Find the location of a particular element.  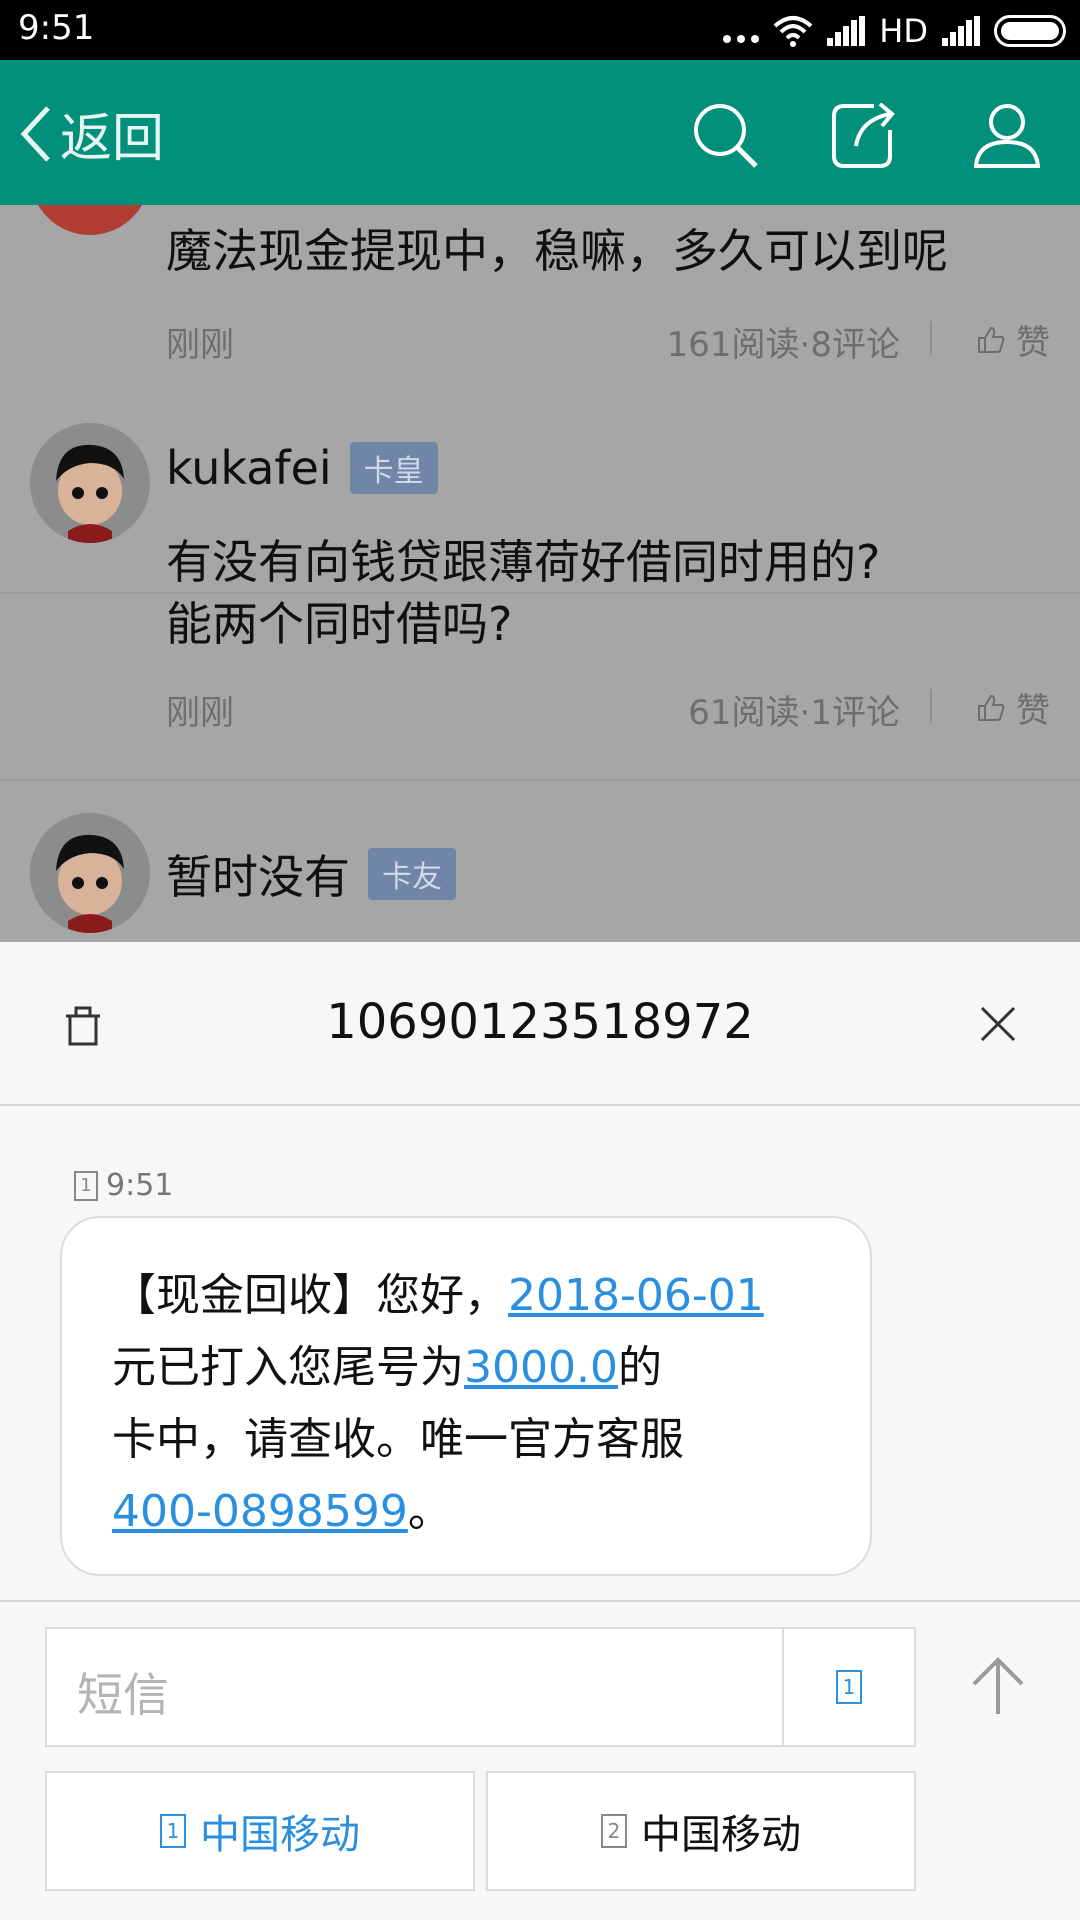

post-stats: 61阅读·1评论 is located at coordinates (794, 713).